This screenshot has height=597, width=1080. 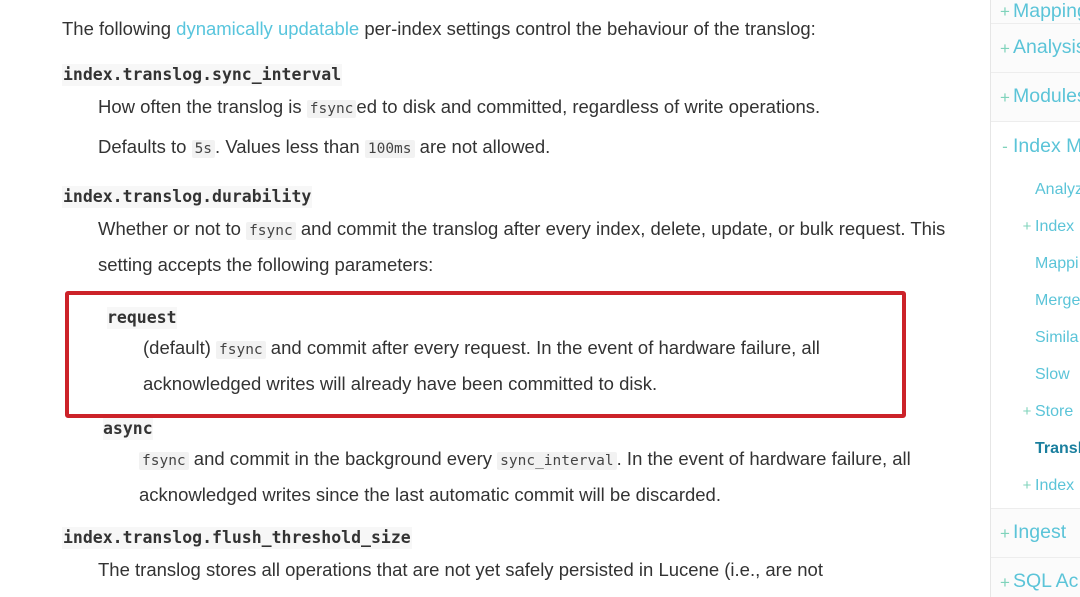 I want to click on sidebar-item-label: Store, so click(x=1054, y=411).